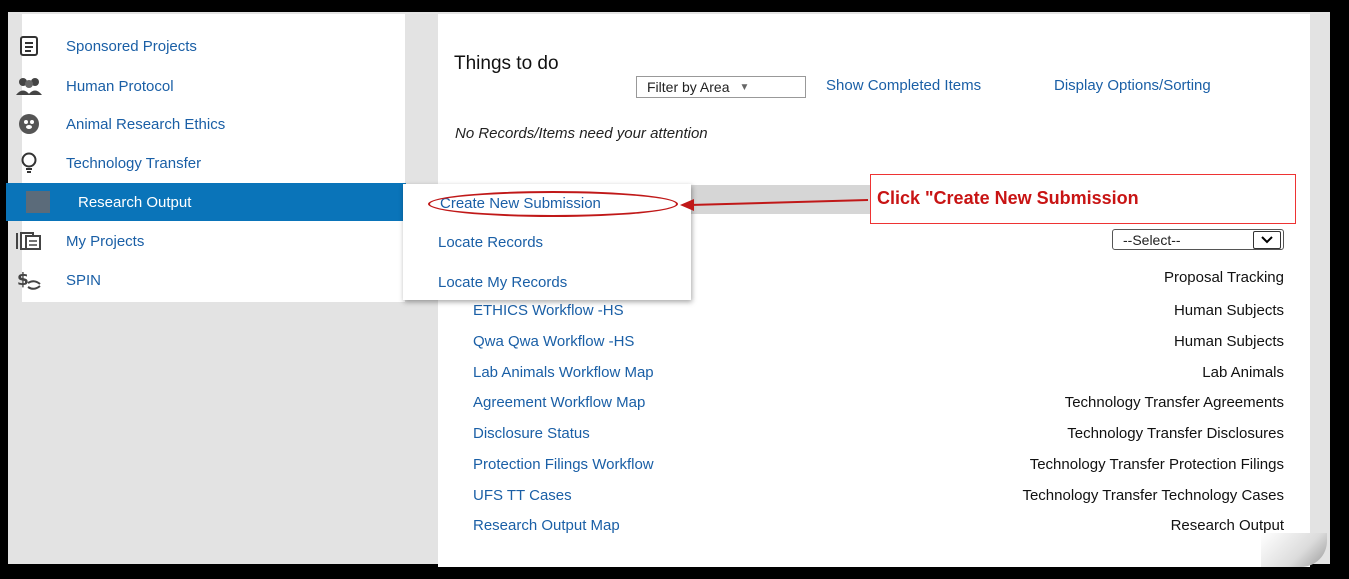 This screenshot has width=1349, height=579. What do you see at coordinates (774, 205) in the screenshot?
I see `annotation-arrow` at bounding box center [774, 205].